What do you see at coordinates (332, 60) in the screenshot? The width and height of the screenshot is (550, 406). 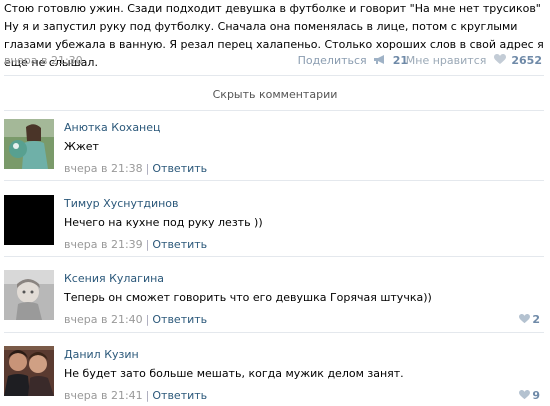 I see `share-label: Поделиться` at bounding box center [332, 60].